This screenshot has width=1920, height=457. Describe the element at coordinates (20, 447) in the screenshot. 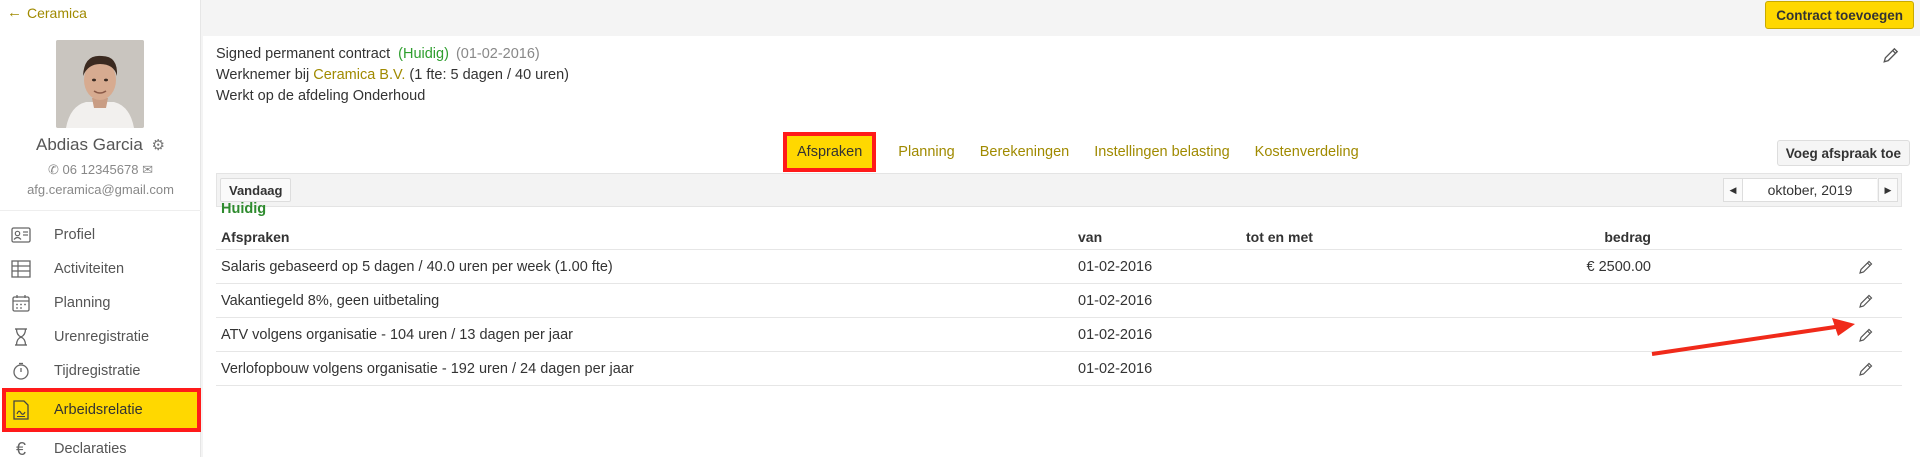

I see `euro-icon: €` at that location.